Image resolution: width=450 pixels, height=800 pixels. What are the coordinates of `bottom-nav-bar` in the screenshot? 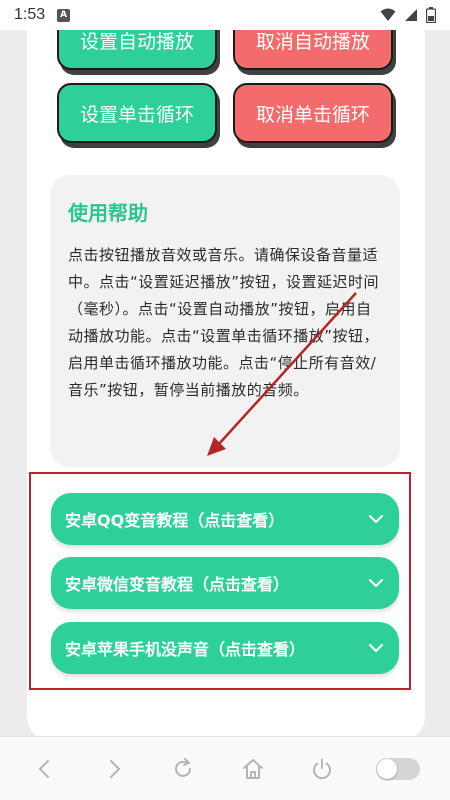 It's located at (225, 768).